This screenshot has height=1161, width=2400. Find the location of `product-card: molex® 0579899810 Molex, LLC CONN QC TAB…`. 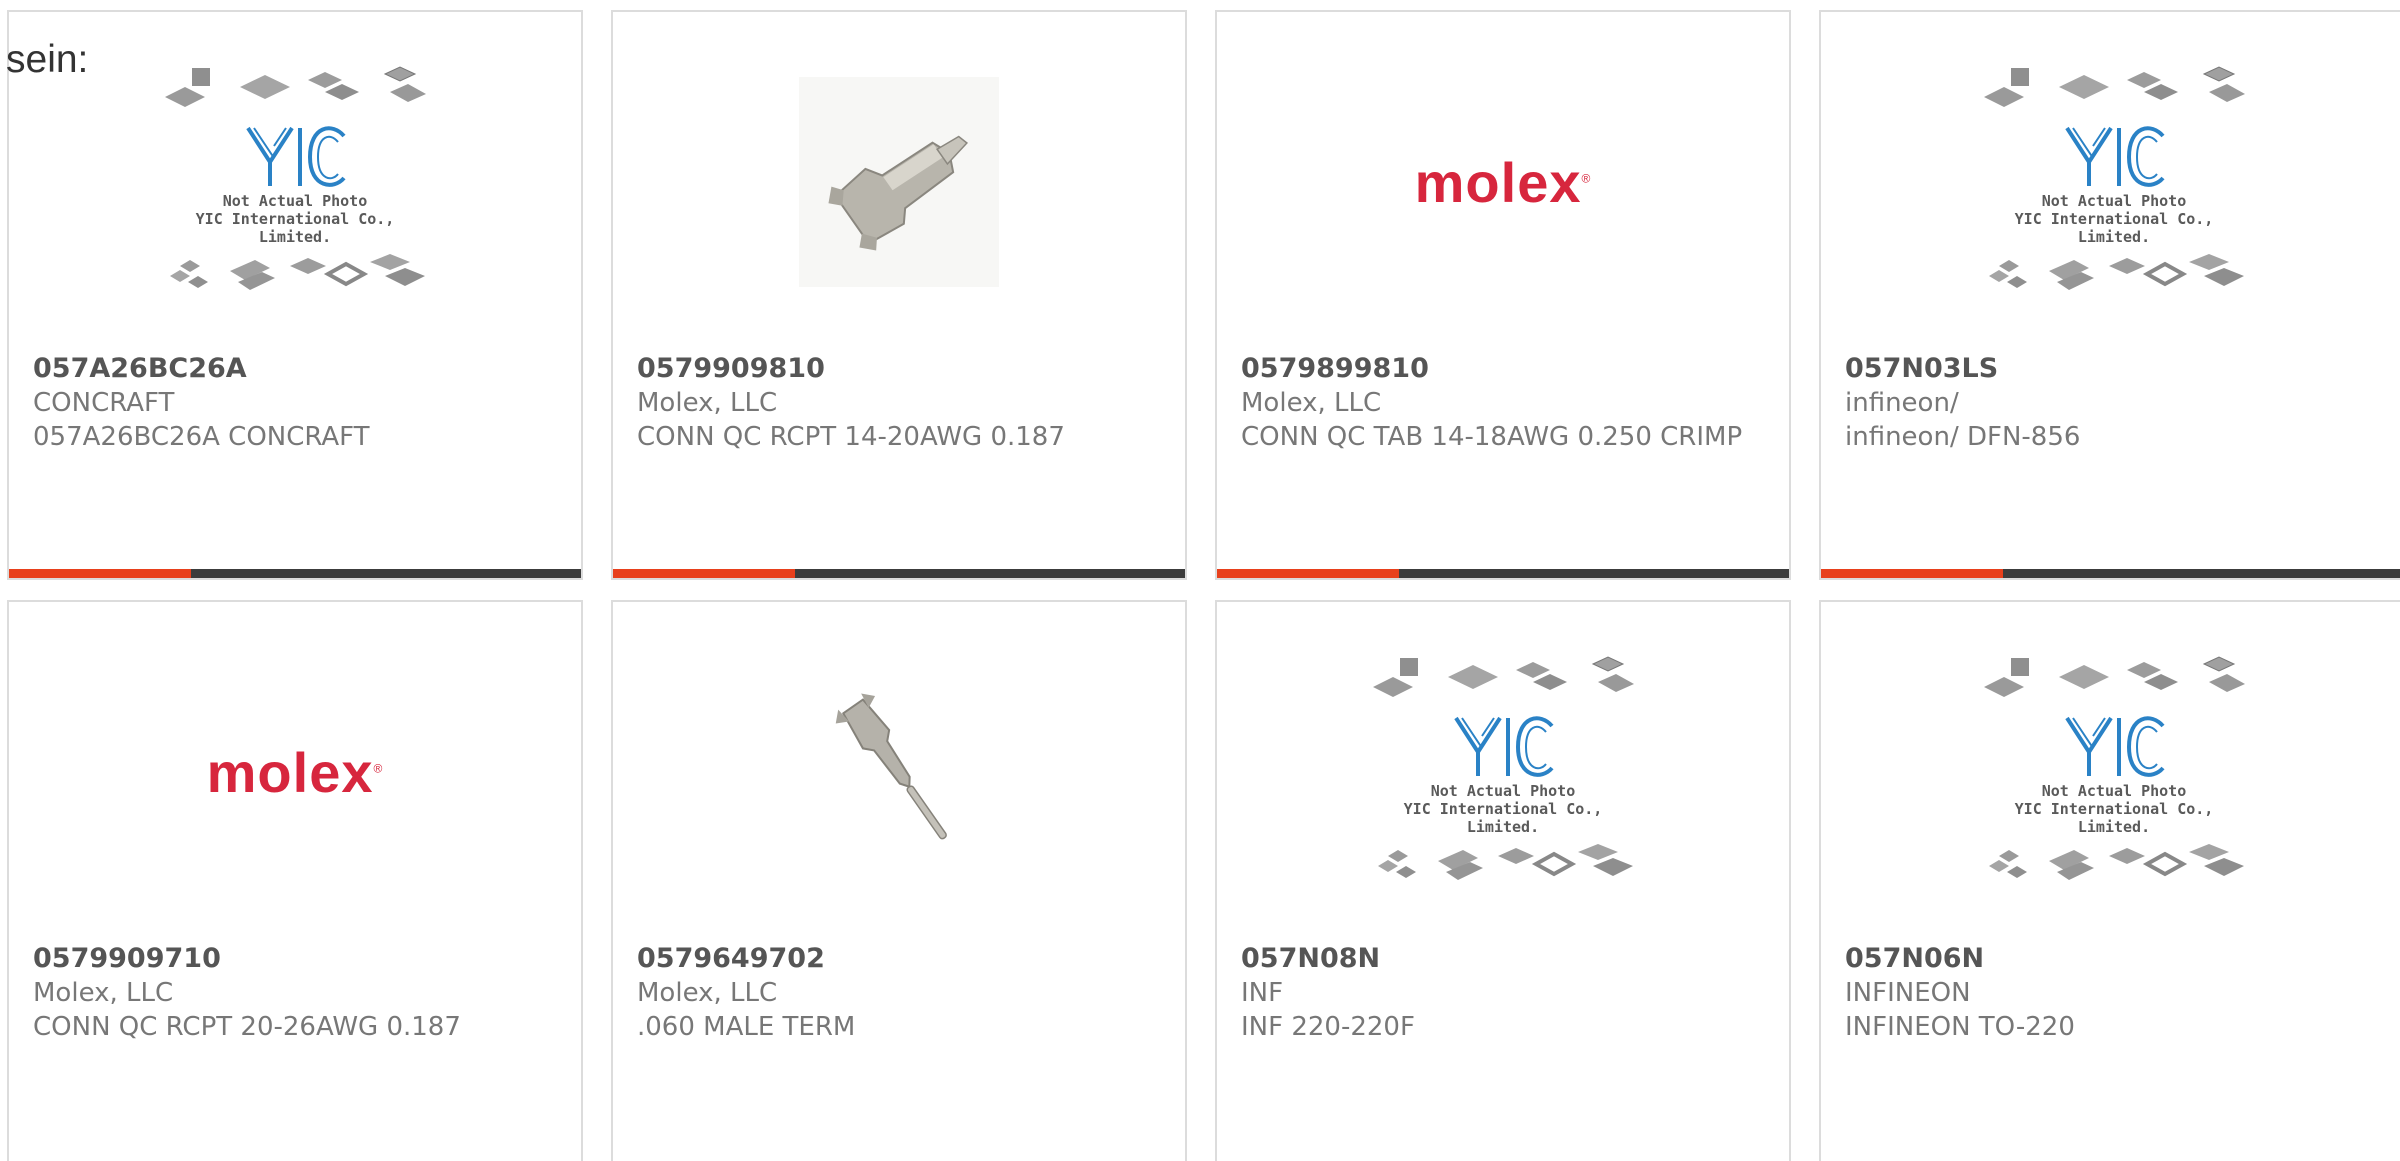

product-card: molex® 0579899810 Molex, LLC CONN QC TAB… is located at coordinates (1503, 295).